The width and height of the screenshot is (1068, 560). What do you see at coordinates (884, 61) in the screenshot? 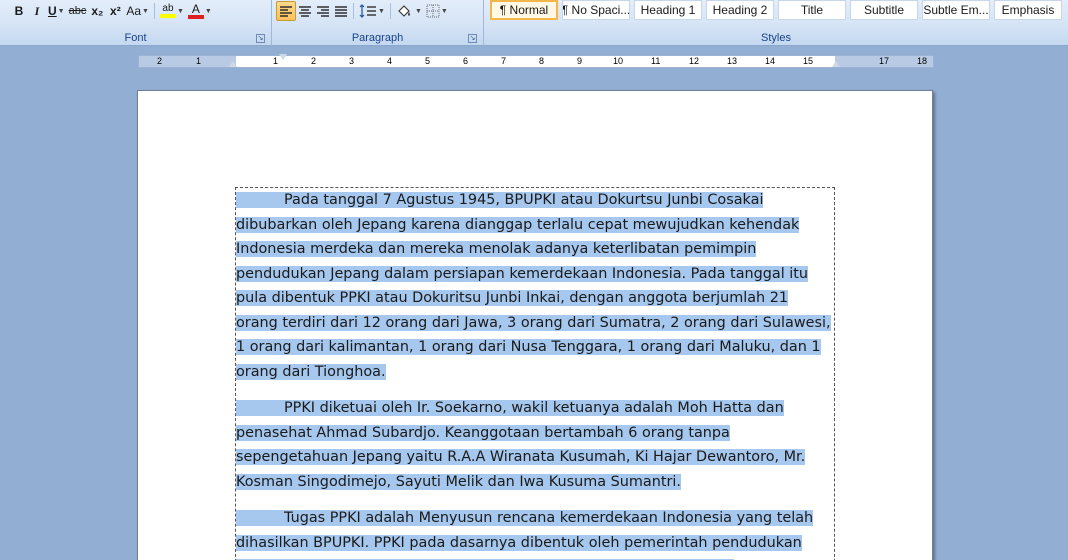
I see `ruler-number: 17` at bounding box center [884, 61].